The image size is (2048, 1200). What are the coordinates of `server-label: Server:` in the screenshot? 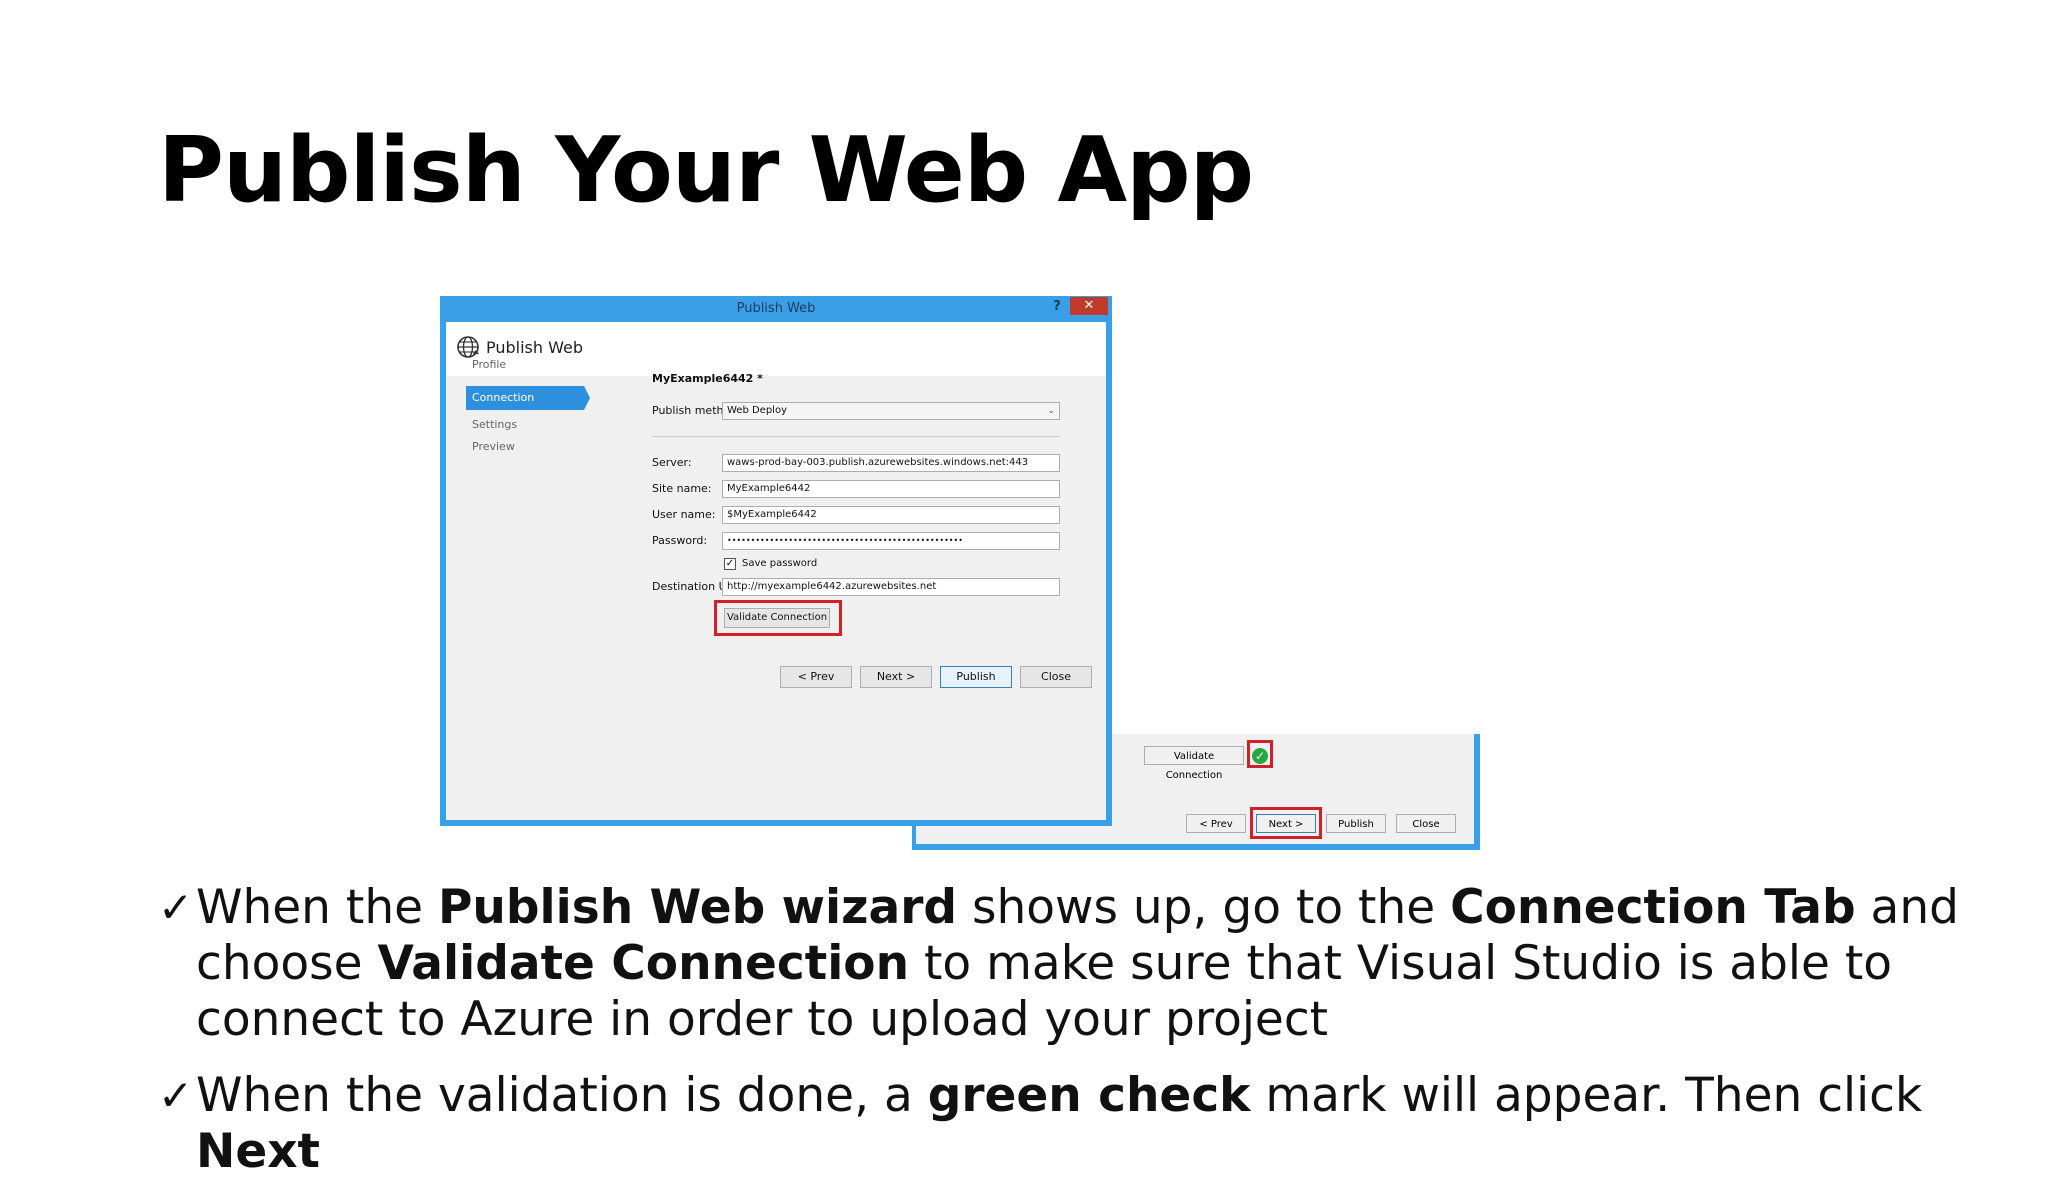 It's located at (672, 462).